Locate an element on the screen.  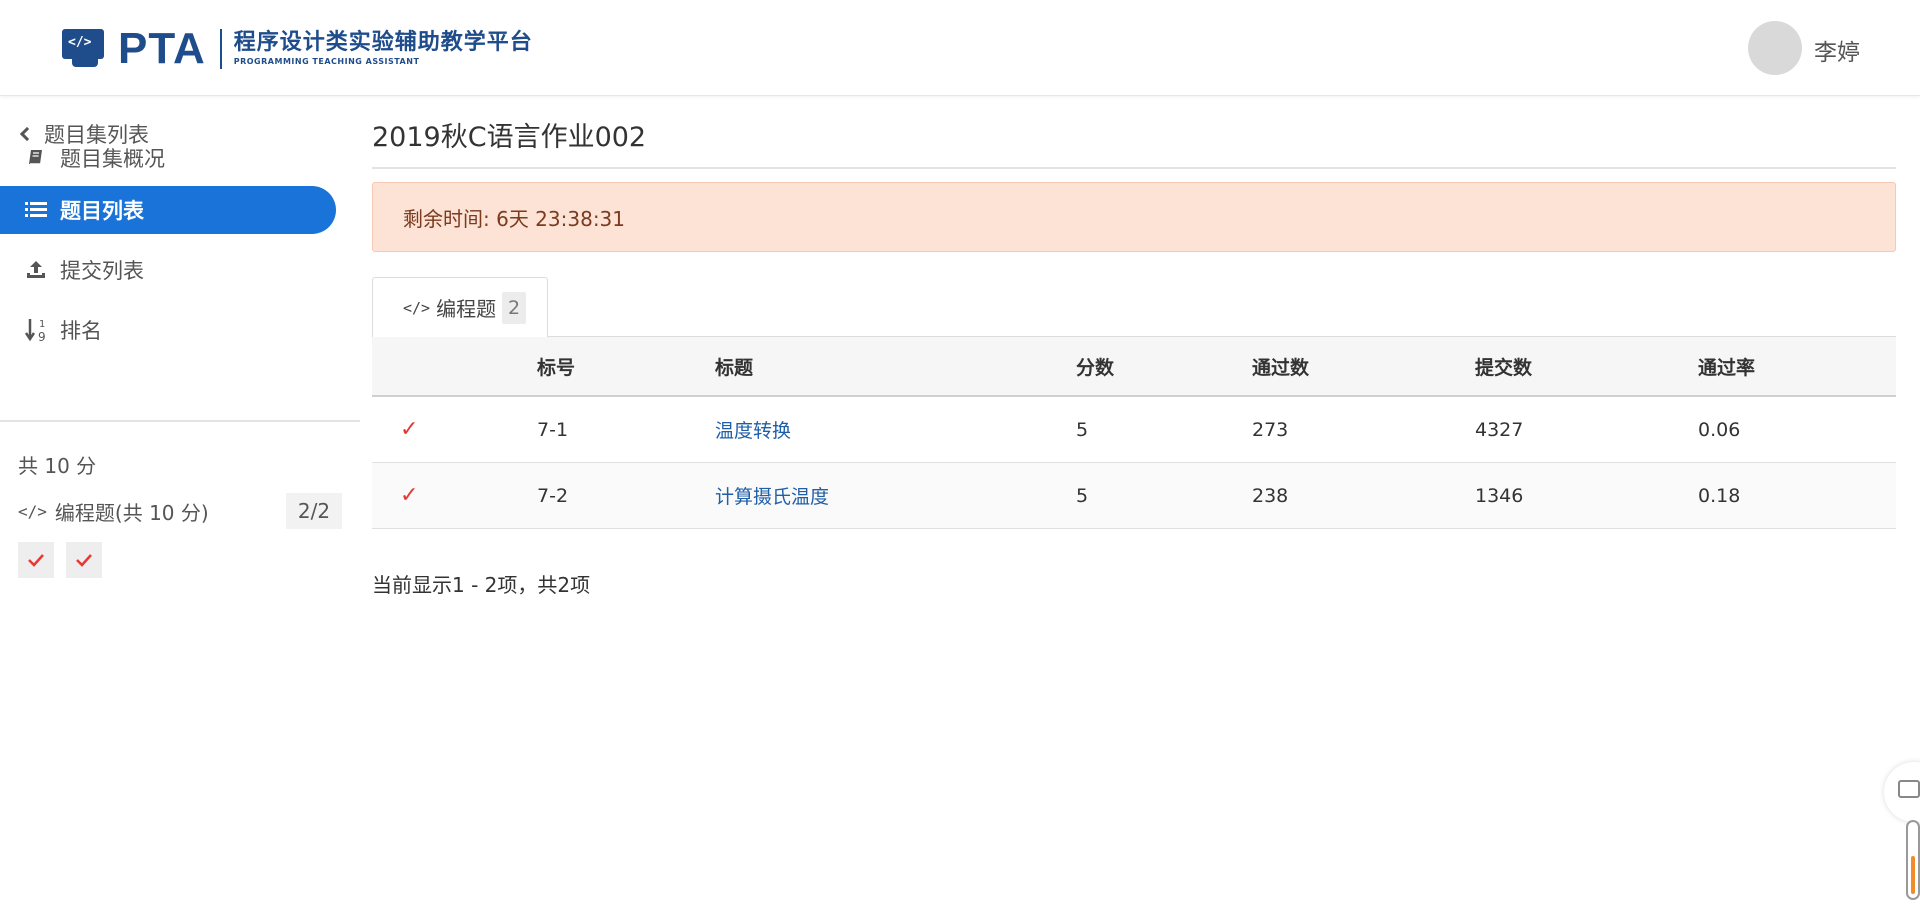
sidebar-item-overview: 题目集概况 is located at coordinates (168, 158).